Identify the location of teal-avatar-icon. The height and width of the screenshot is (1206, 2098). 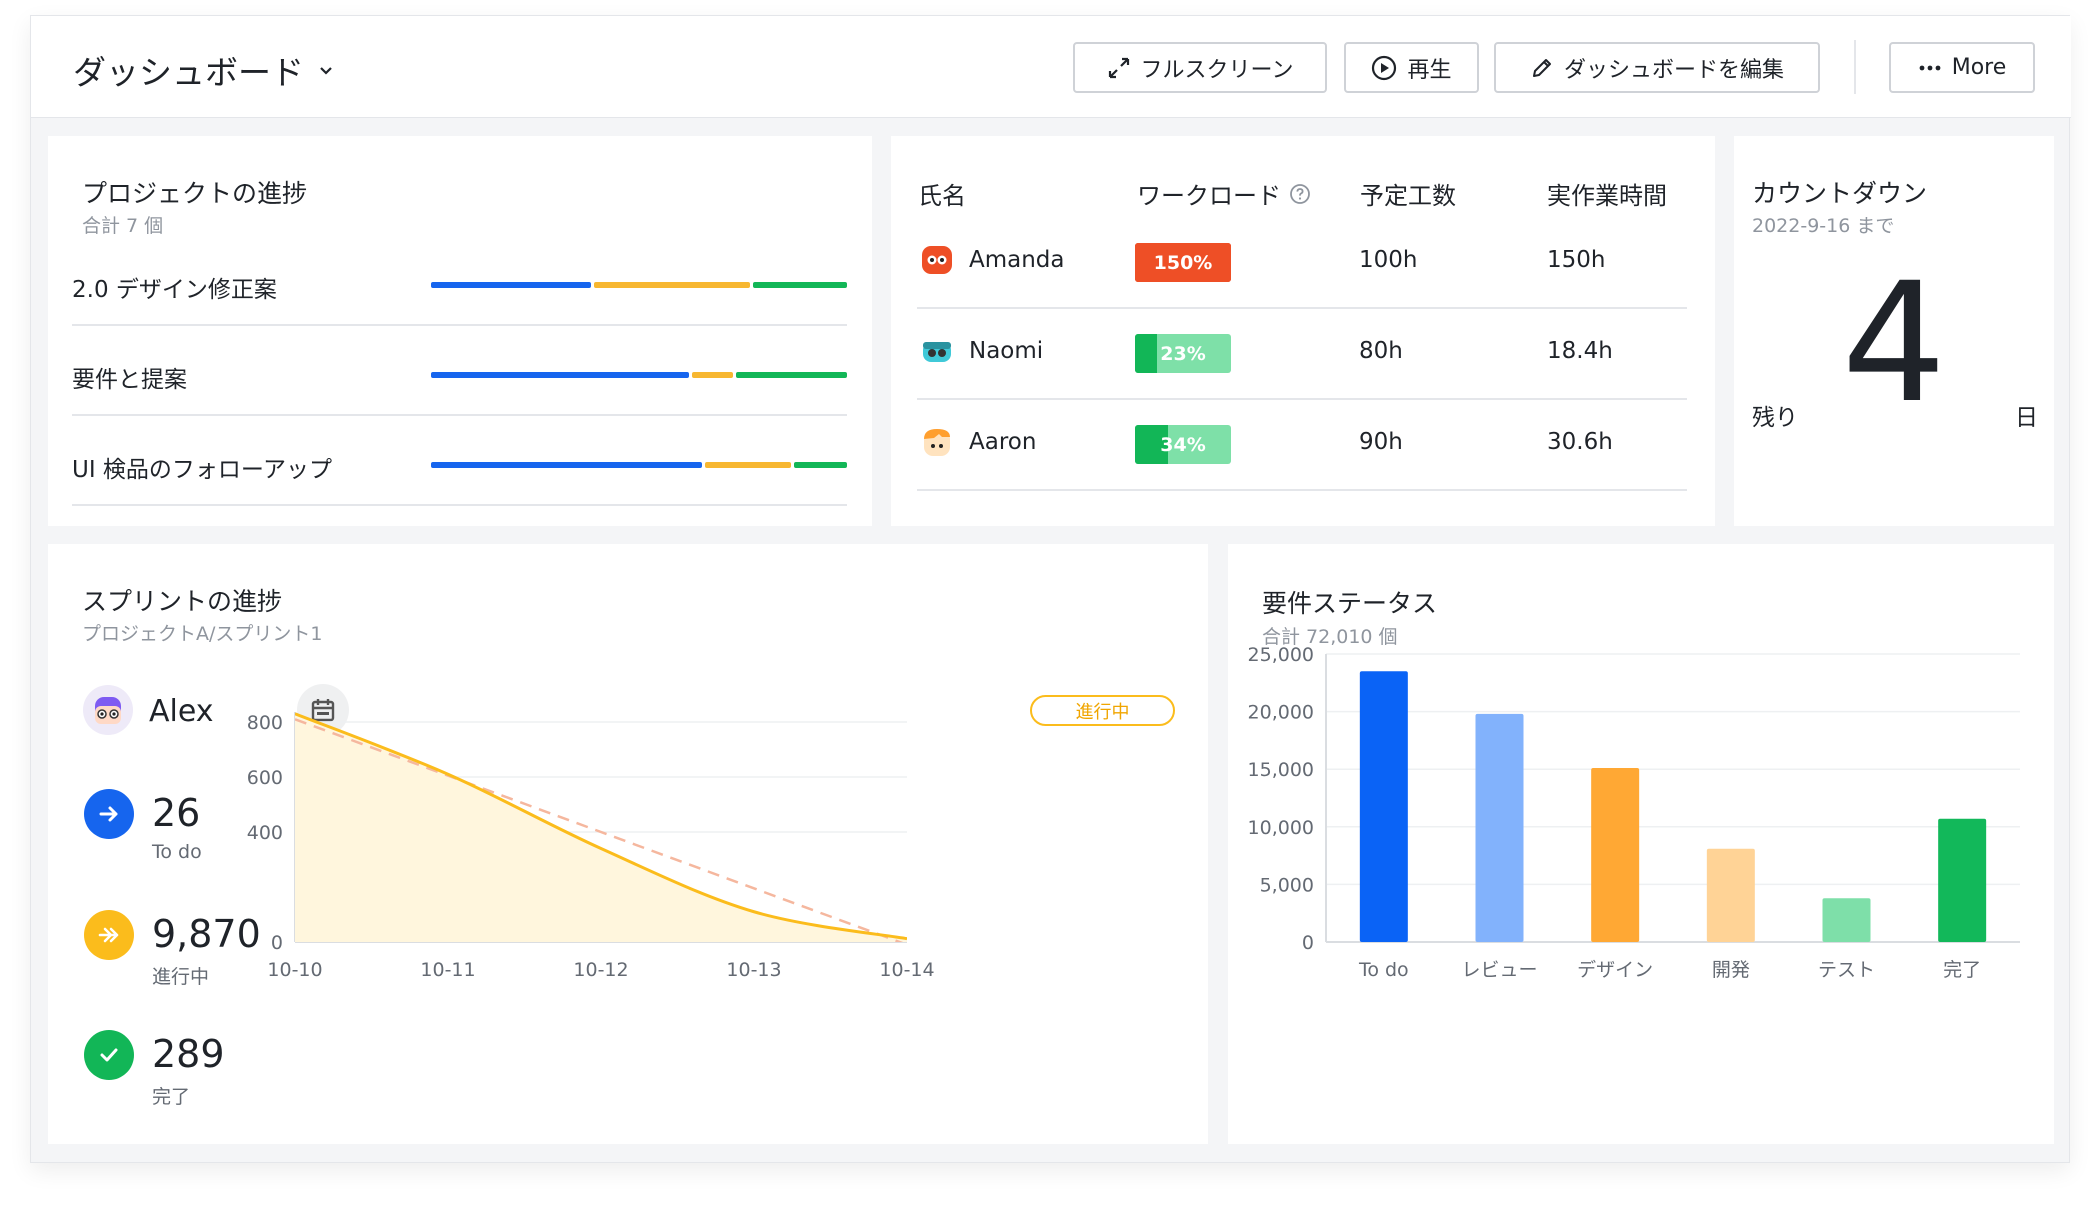
(937, 352).